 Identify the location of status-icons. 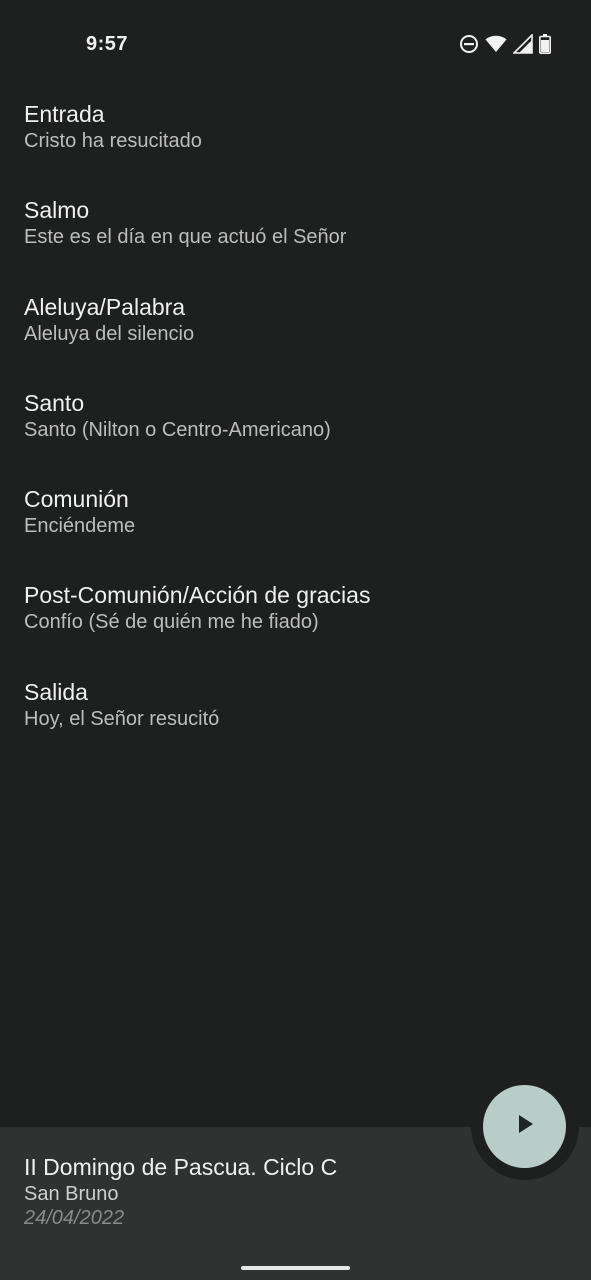
(505, 44).